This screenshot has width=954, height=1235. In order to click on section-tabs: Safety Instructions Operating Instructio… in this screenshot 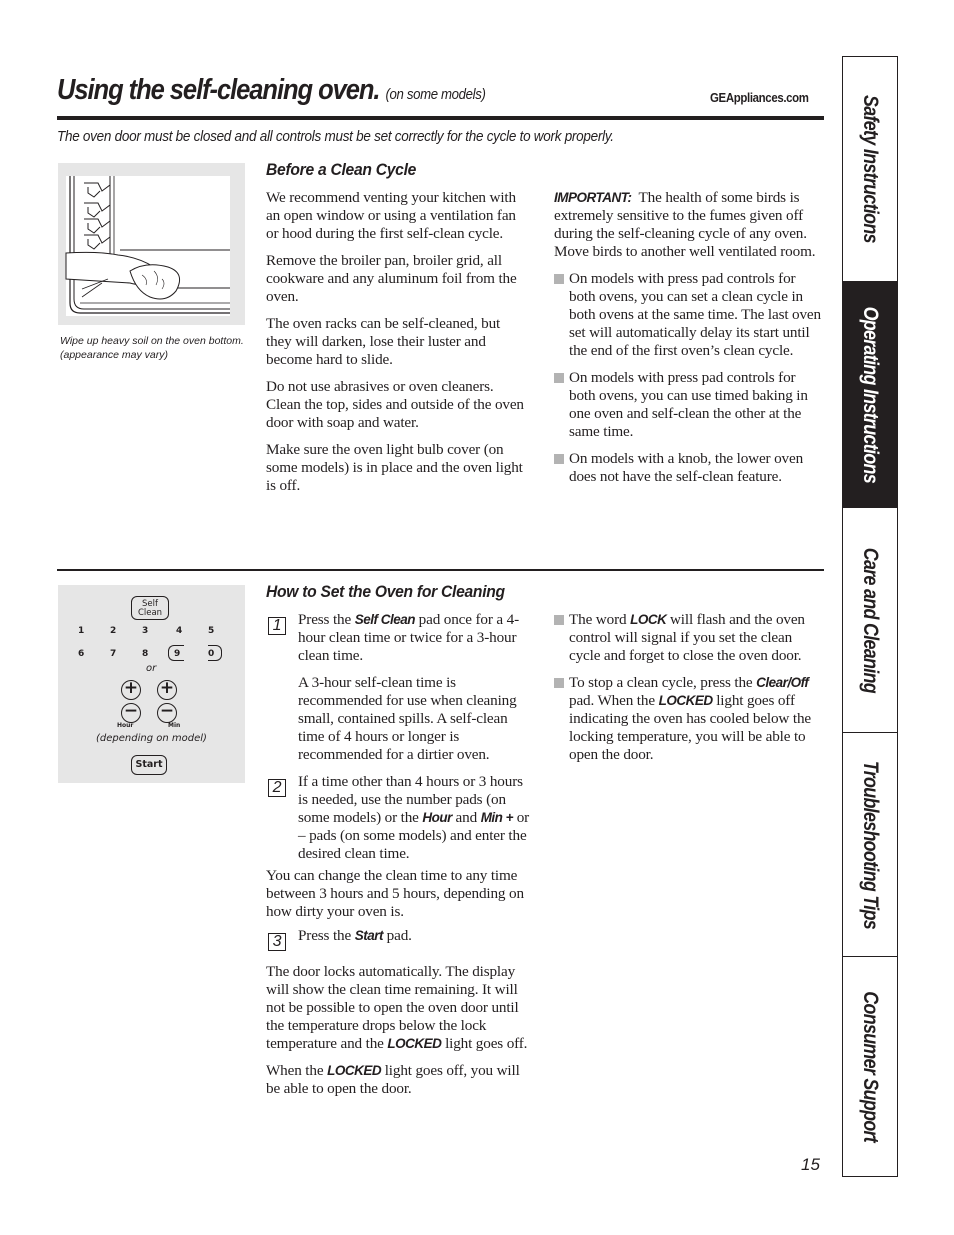, I will do `click(870, 616)`.